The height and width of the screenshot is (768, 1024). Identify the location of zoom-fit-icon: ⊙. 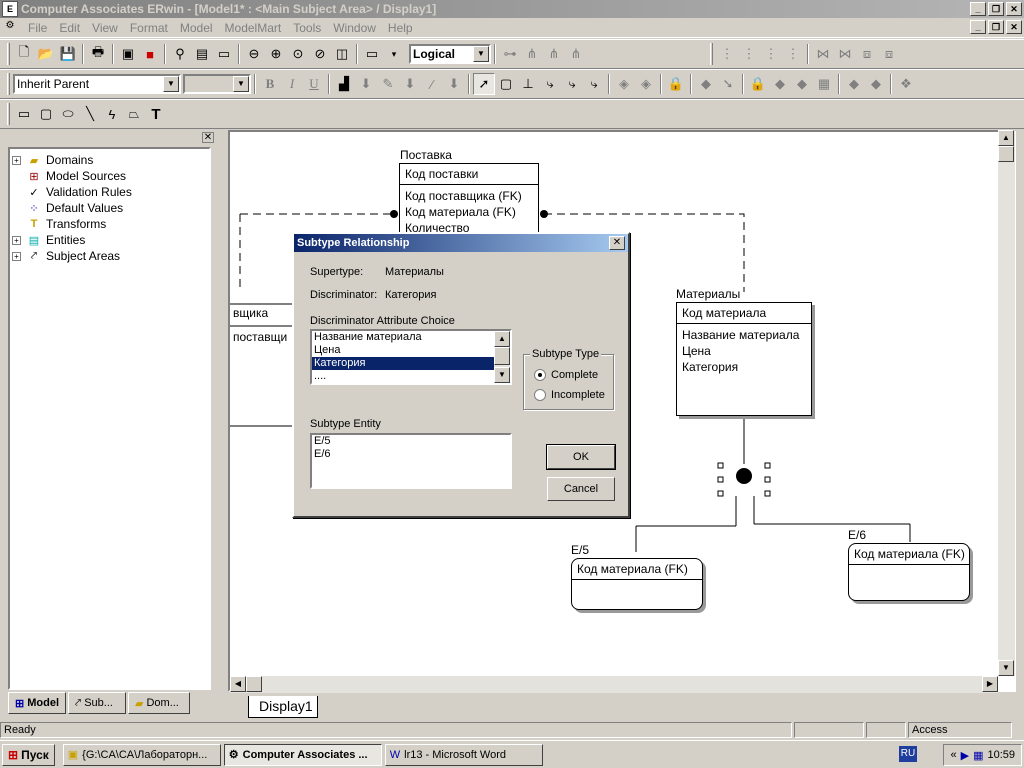
(298, 54).